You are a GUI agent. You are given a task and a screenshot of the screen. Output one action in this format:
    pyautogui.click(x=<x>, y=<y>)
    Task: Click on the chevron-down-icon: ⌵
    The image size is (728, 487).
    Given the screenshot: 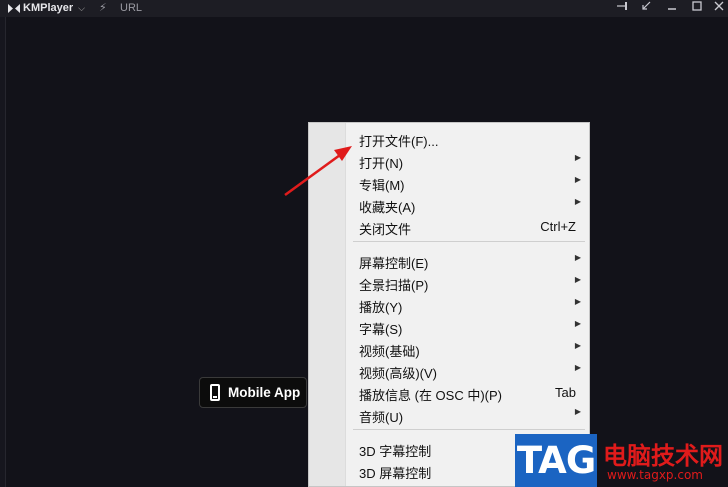 What is the action you would take?
    pyautogui.click(x=81, y=8)
    